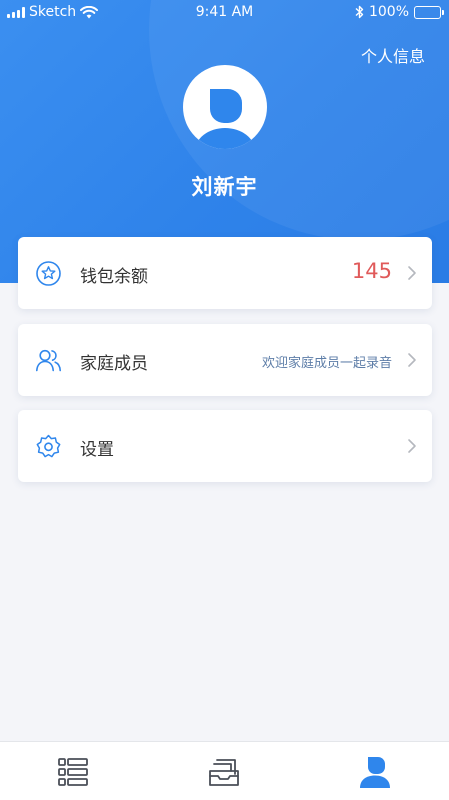 This screenshot has height=800, width=449. What do you see at coordinates (48, 446) in the screenshot?
I see `gear-icon` at bounding box center [48, 446].